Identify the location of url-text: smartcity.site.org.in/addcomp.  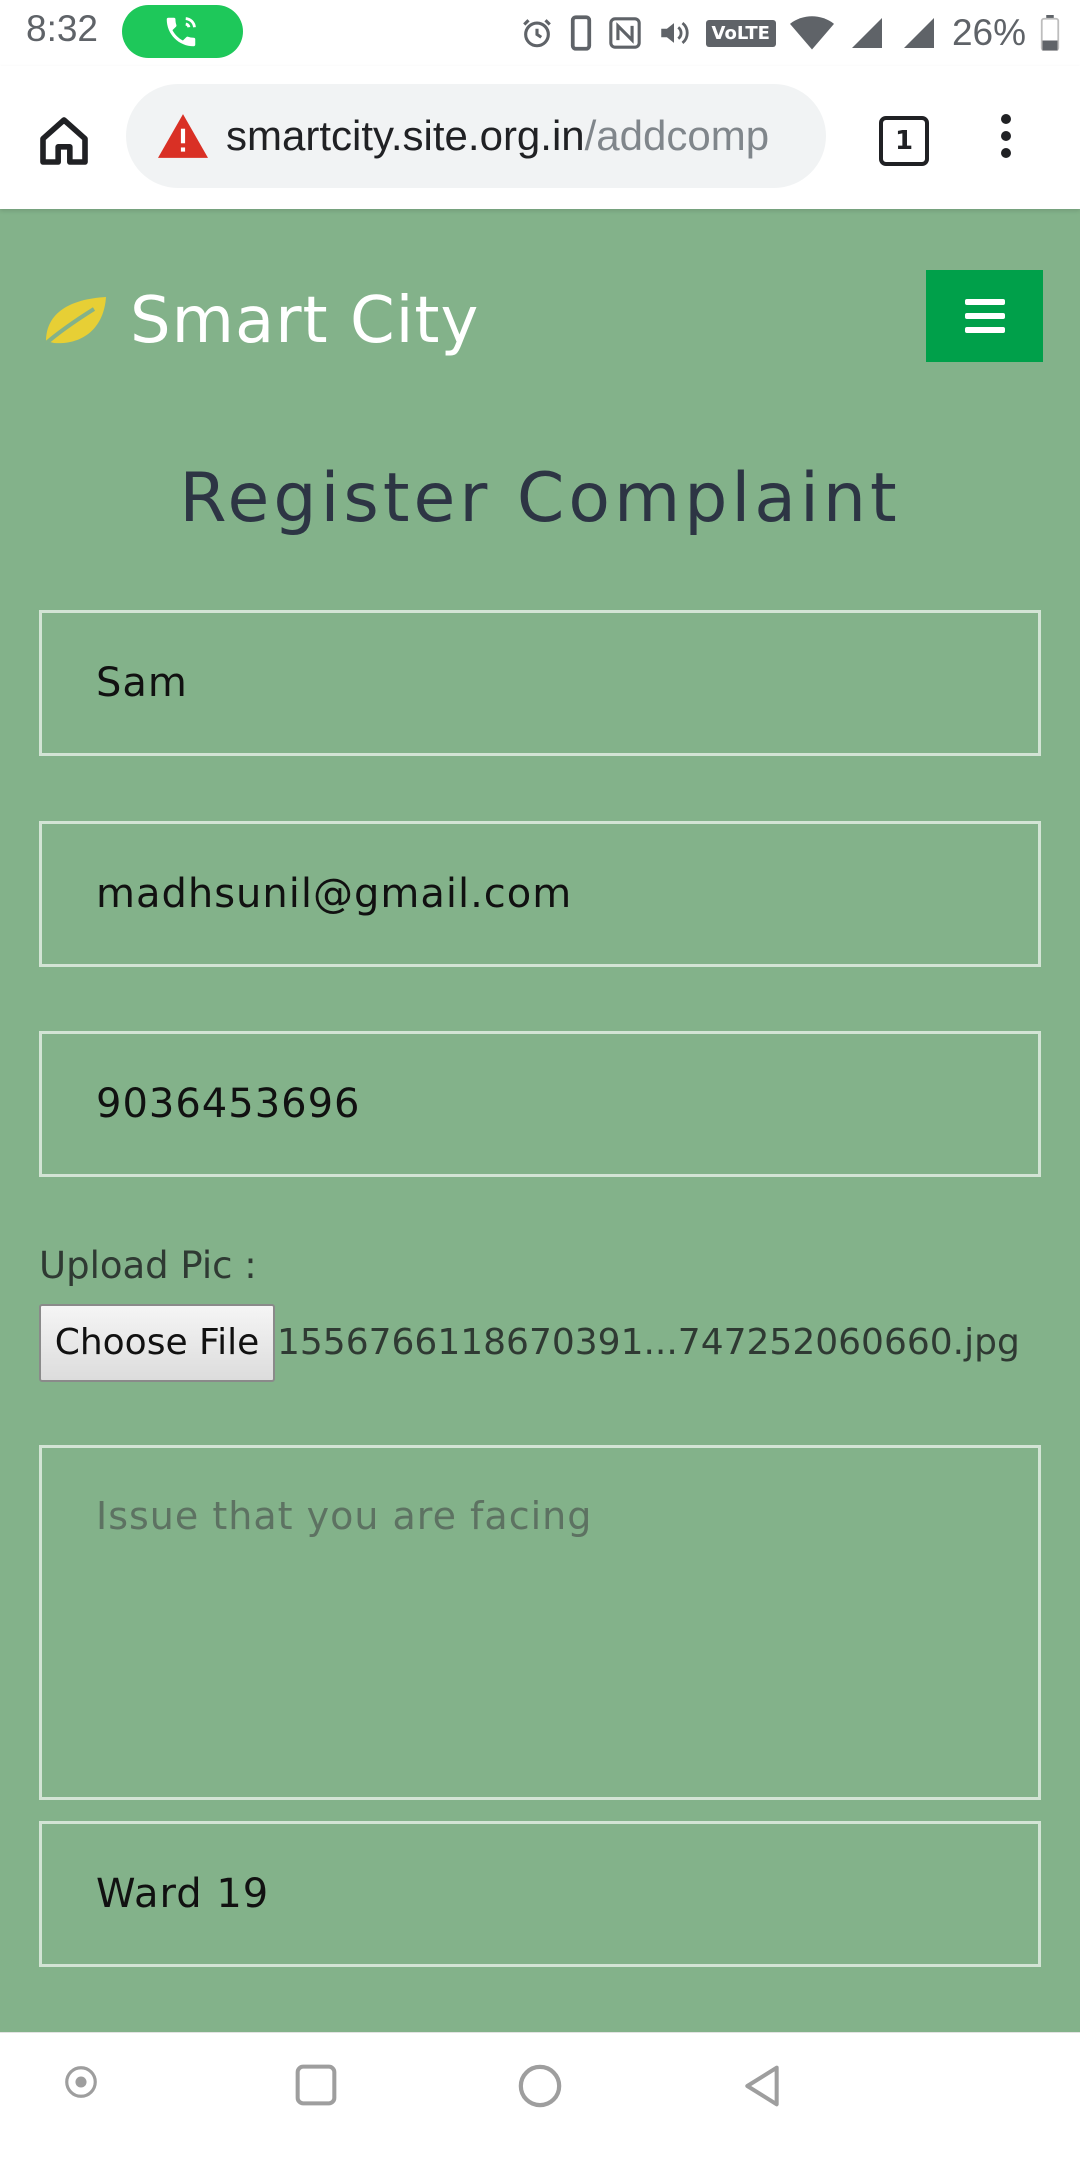
(513, 136).